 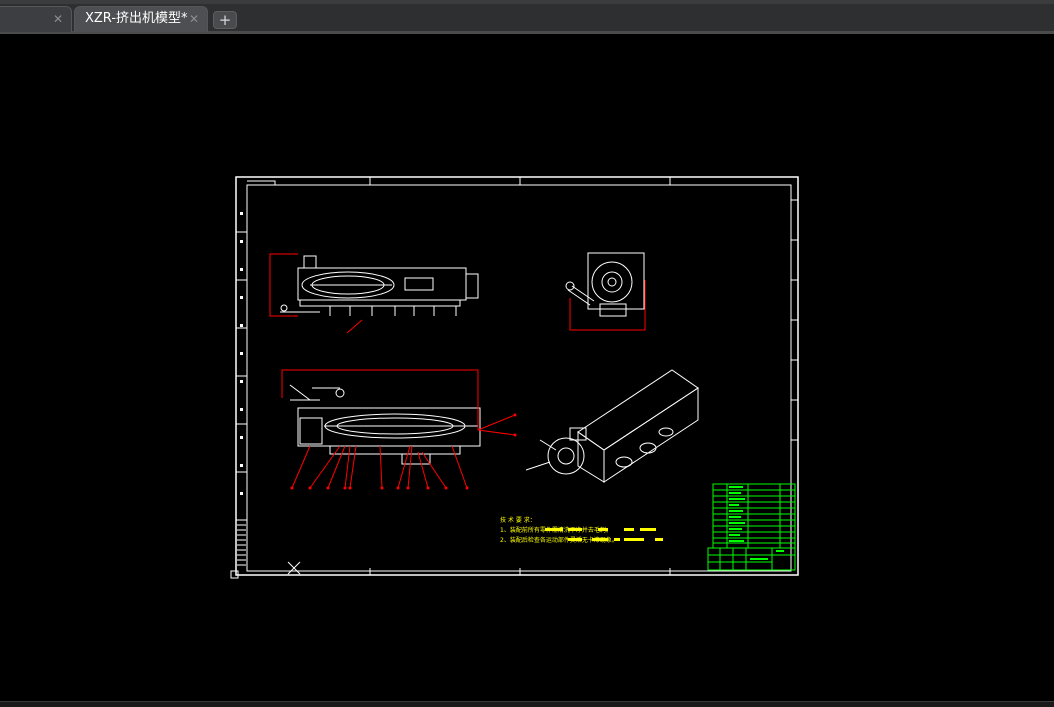 I want to click on tab-previous-drawing: ✕, so click(x=36, y=19).